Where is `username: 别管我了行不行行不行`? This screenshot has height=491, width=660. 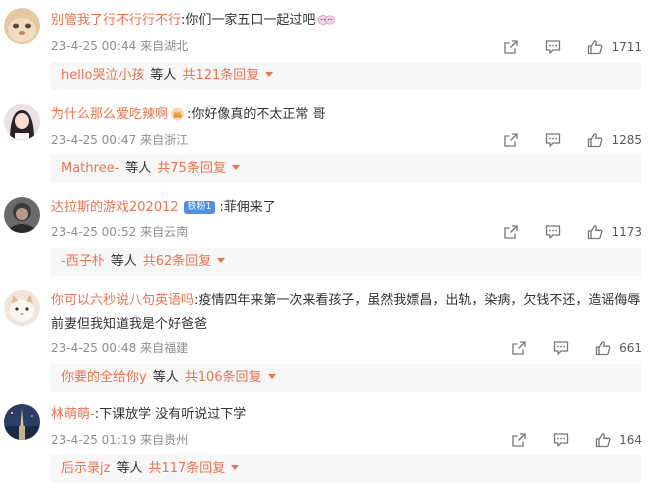
username: 别管我了行不行行不行 is located at coordinates (116, 20).